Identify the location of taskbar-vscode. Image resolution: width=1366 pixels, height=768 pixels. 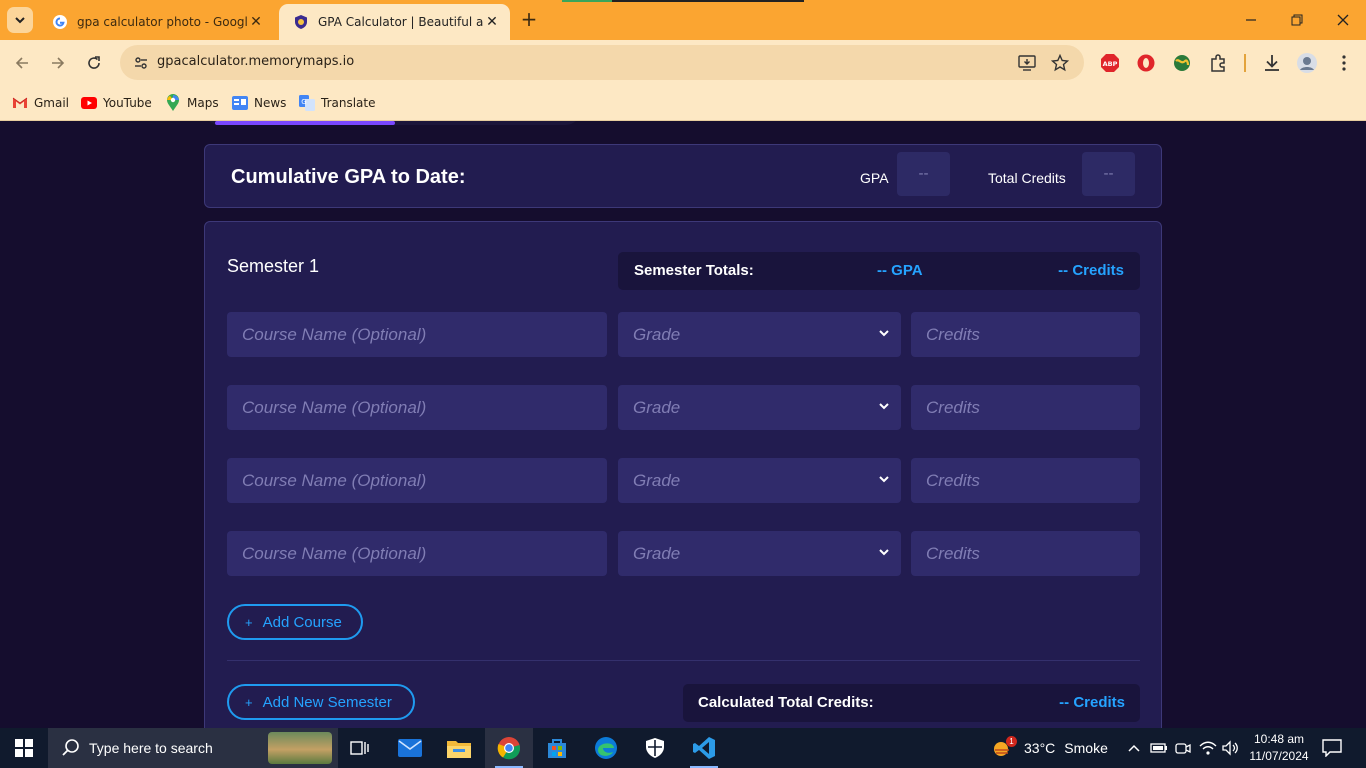
(704, 748).